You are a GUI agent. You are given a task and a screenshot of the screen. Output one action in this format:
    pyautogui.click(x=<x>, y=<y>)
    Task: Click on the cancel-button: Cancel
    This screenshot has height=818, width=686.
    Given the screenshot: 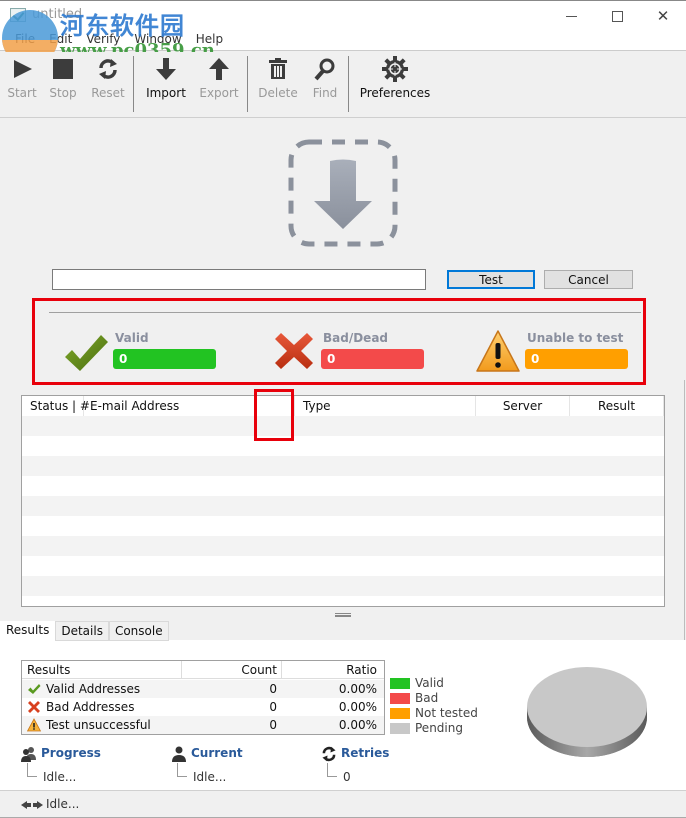 What is the action you would take?
    pyautogui.click(x=588, y=279)
    